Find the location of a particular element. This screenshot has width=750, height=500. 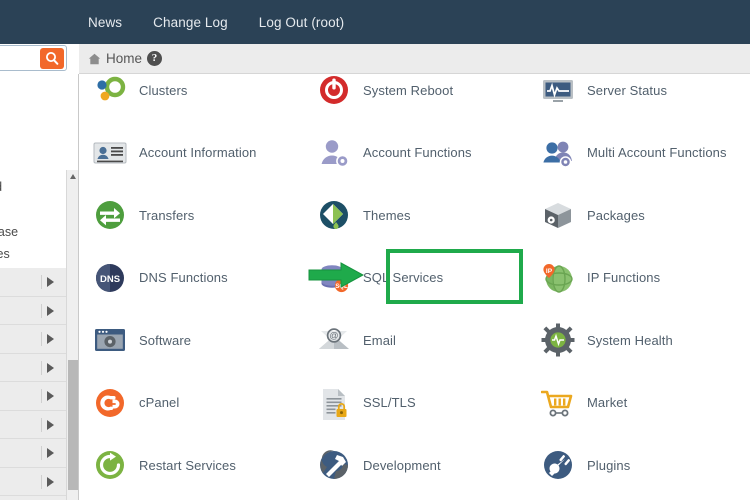

monitor-pulse-icon is located at coordinates (558, 90).